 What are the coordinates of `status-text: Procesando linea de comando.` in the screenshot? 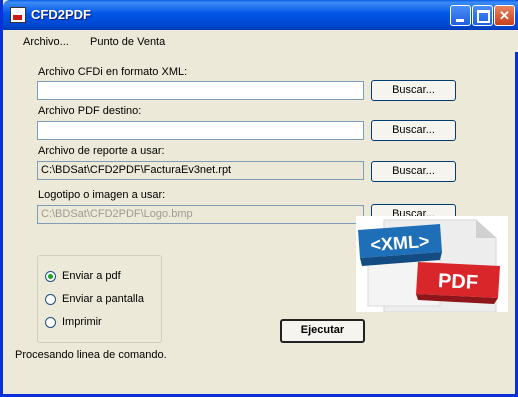 It's located at (91, 355).